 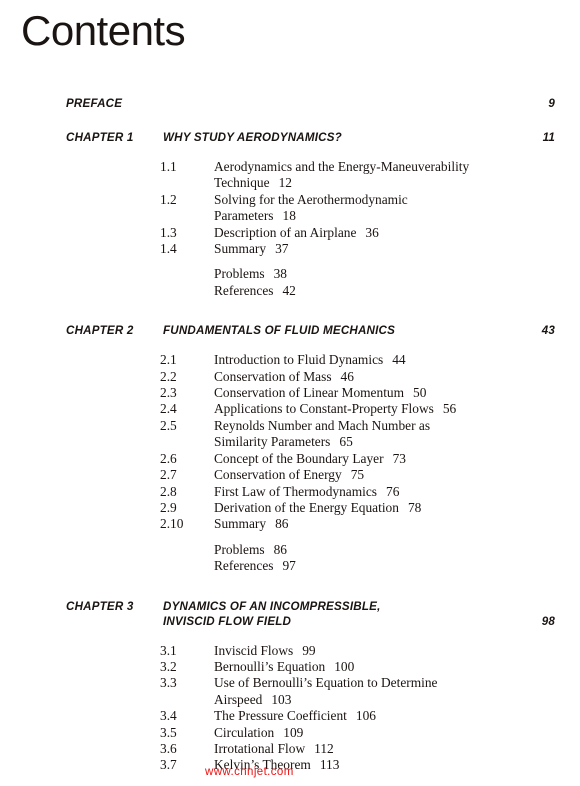 I want to click on list-item: 2.7 Conservation of Energy 75, so click(x=290, y=475).